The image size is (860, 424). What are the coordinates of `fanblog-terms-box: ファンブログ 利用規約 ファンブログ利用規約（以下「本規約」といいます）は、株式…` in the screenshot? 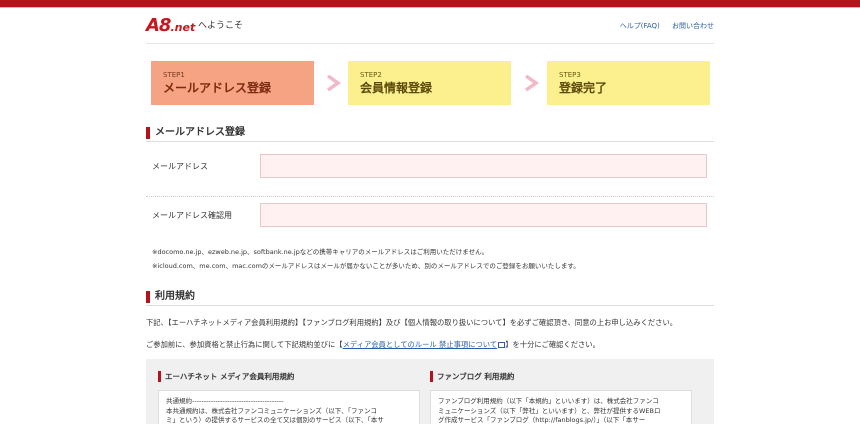 It's located at (561, 396).